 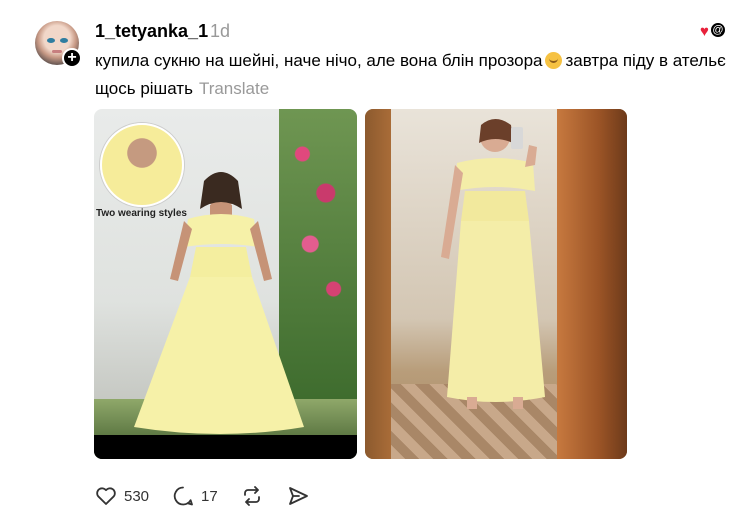 I want to click on repost-icon, so click(x=251, y=496).